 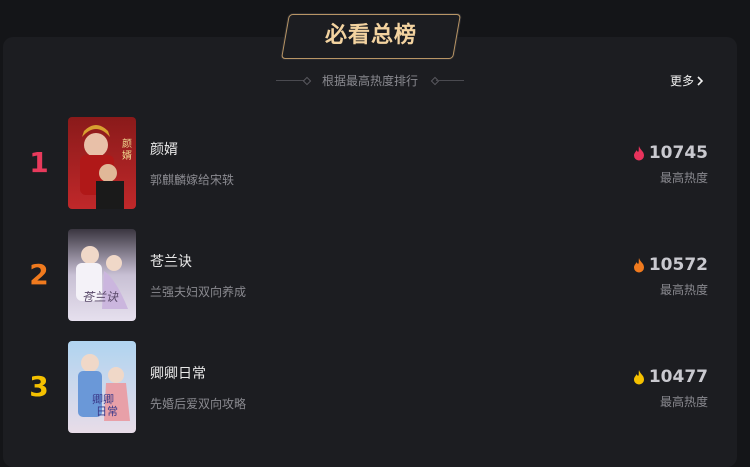 I want to click on poster-image: 颜 婿, so click(x=102, y=163).